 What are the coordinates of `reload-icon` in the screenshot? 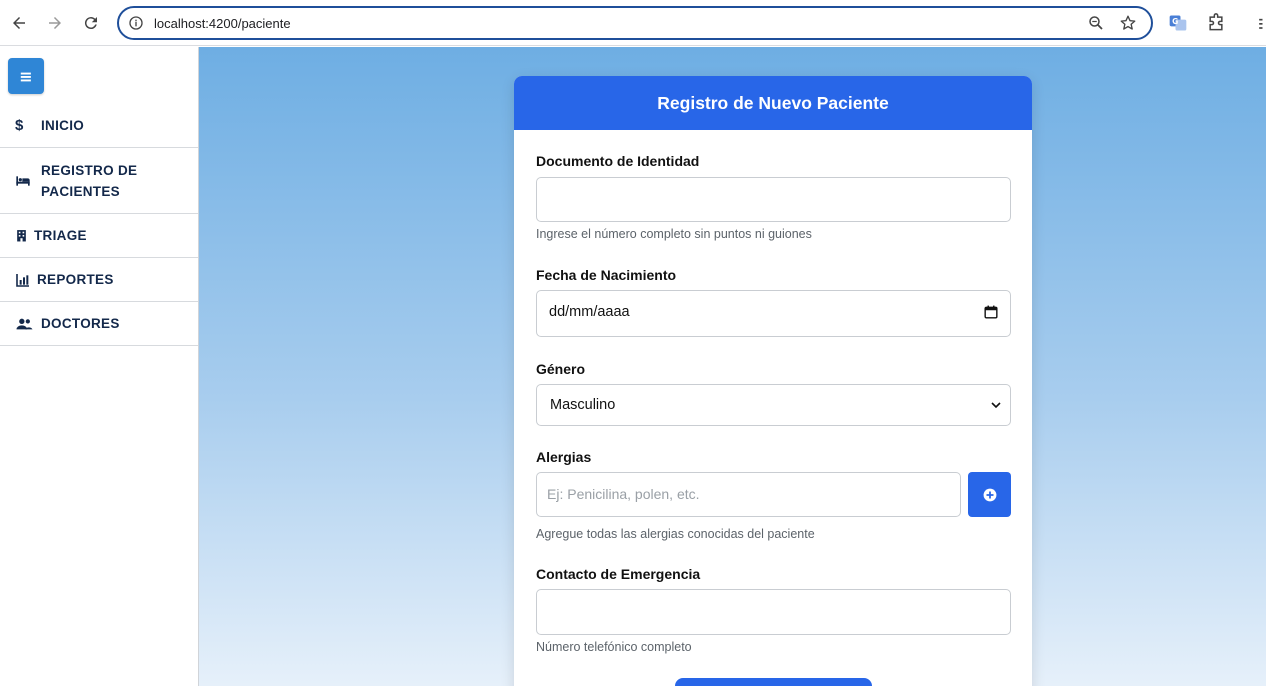 It's located at (90, 23).